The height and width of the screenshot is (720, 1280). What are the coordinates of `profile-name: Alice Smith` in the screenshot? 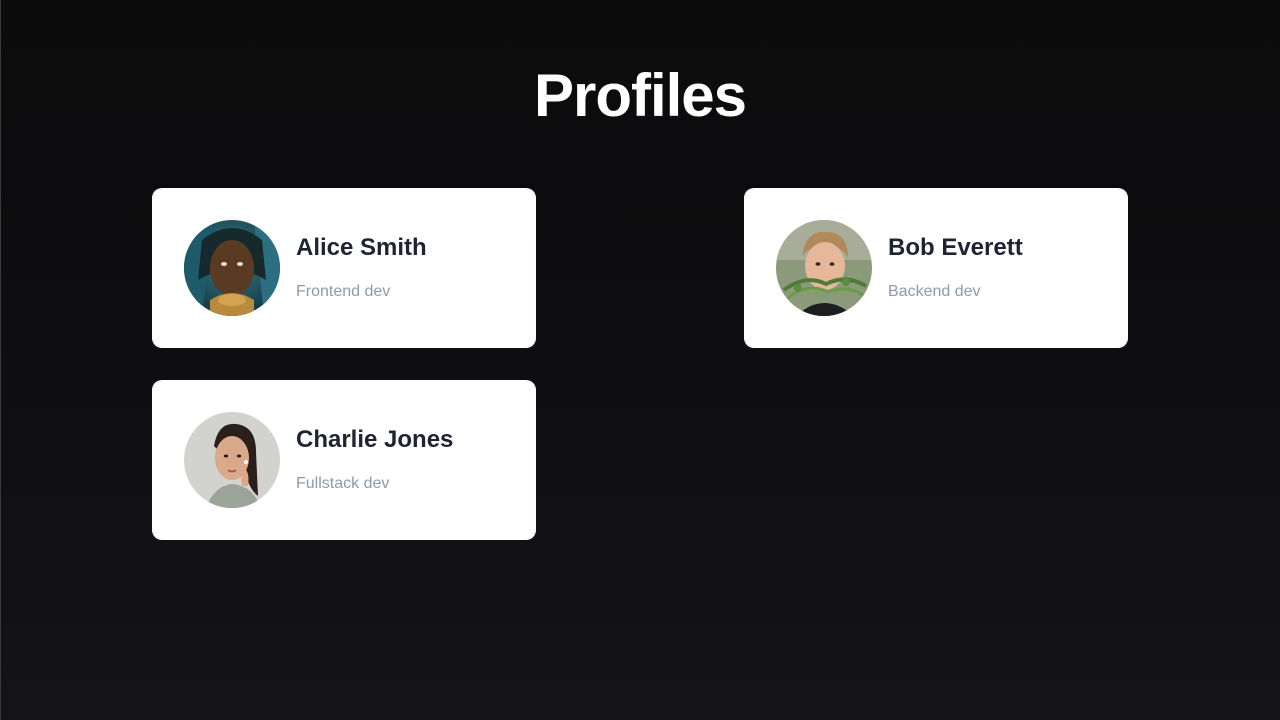 It's located at (361, 247).